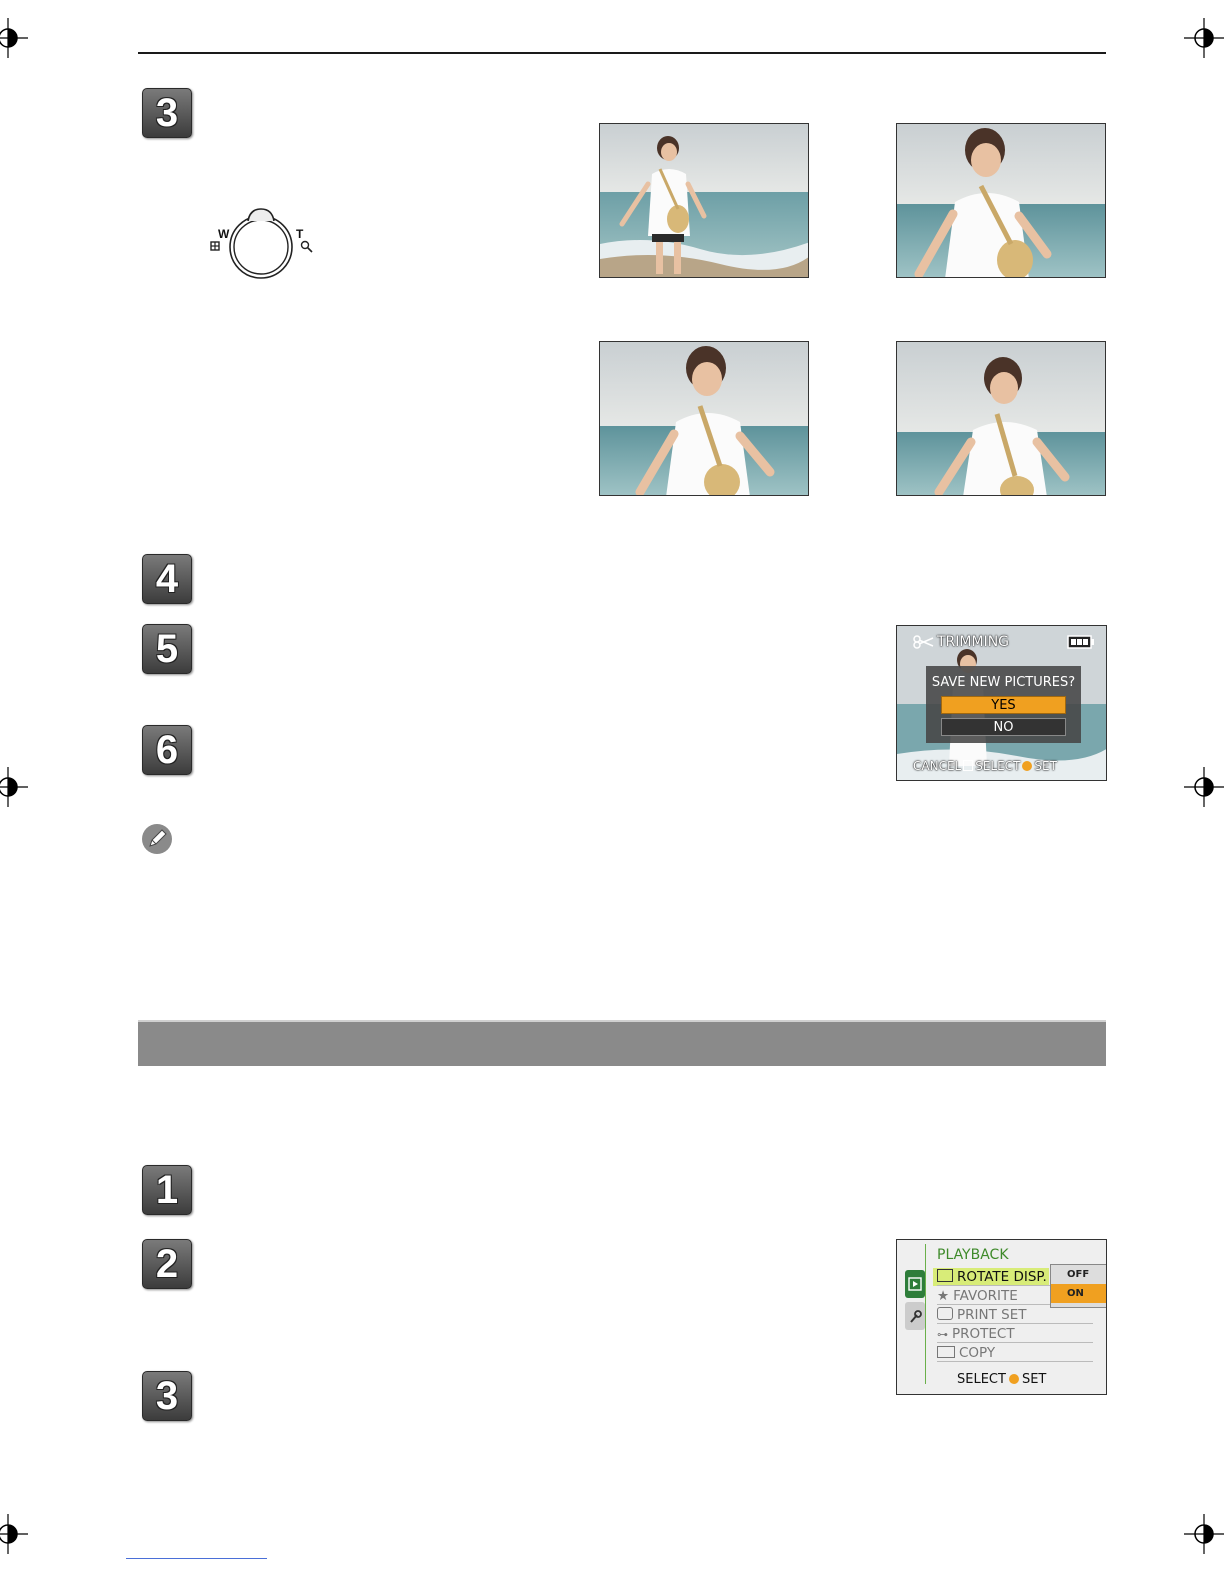 The width and height of the screenshot is (1224, 1584). I want to click on play-icon, so click(915, 1284).